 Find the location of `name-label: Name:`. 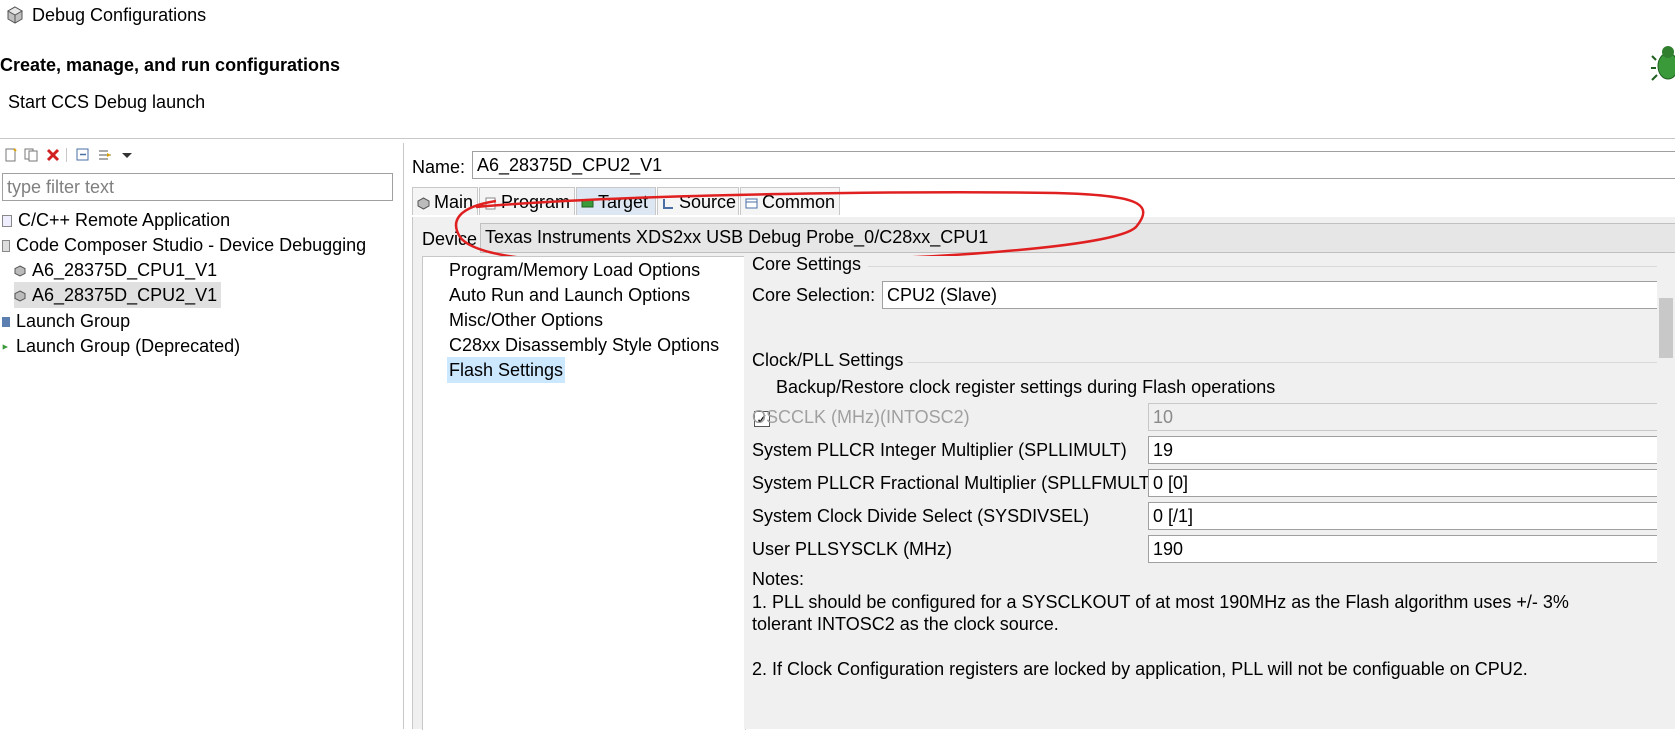

name-label: Name: is located at coordinates (439, 167).